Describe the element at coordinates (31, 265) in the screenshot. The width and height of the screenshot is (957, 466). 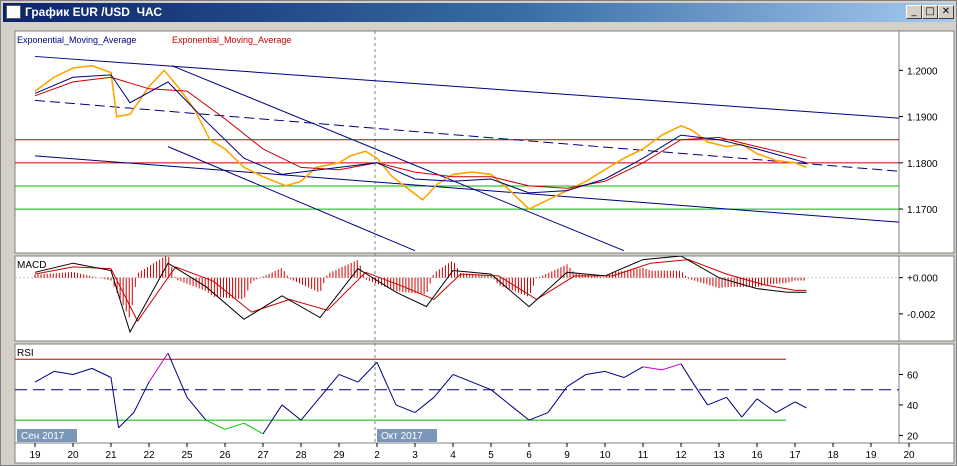
I see `macd-title: MACD` at that location.